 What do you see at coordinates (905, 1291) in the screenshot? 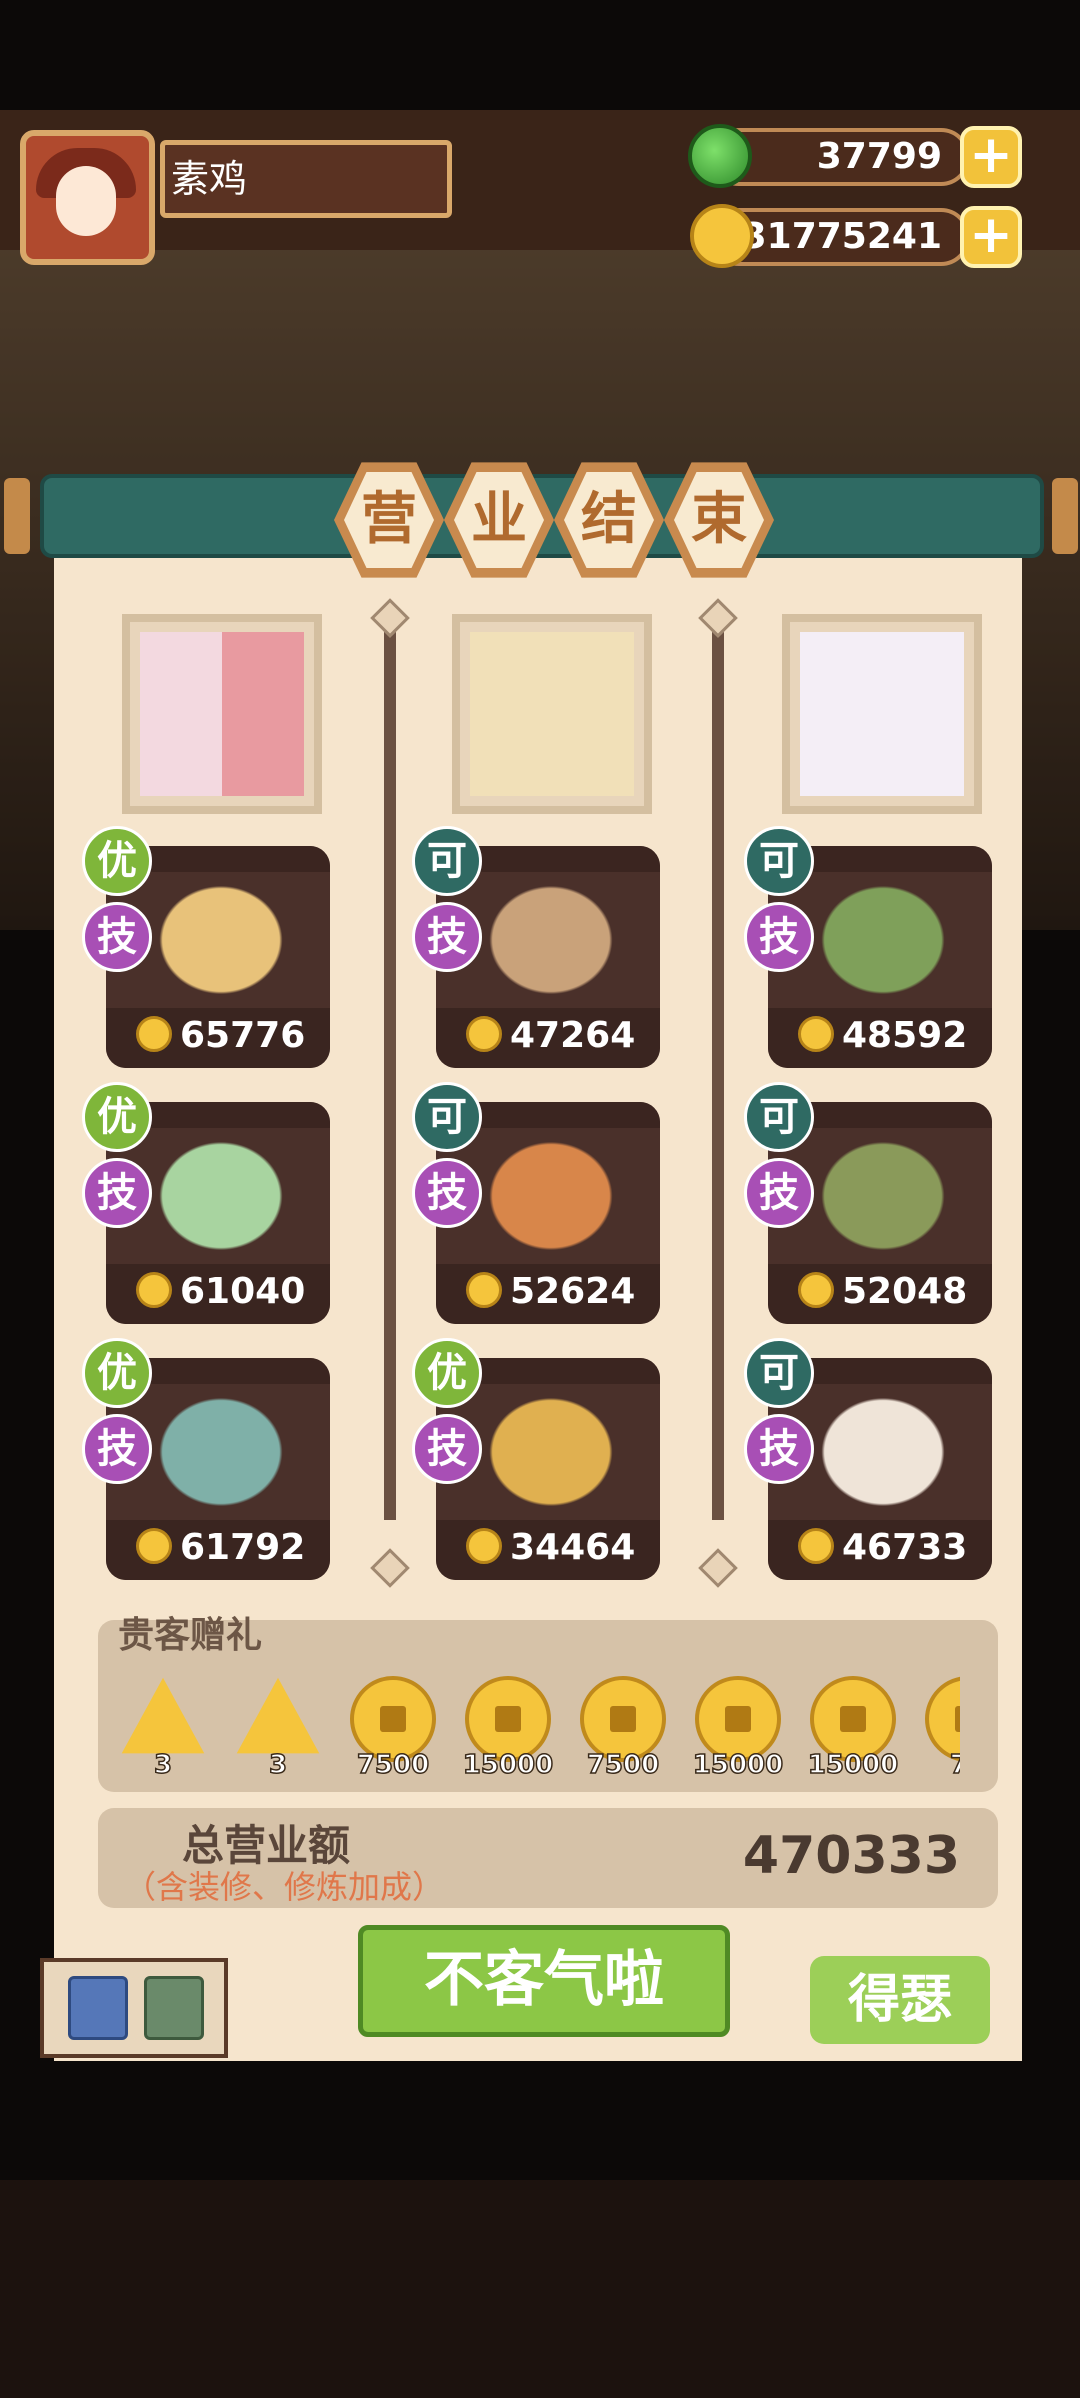
I see `dish-revenue: 52048` at bounding box center [905, 1291].